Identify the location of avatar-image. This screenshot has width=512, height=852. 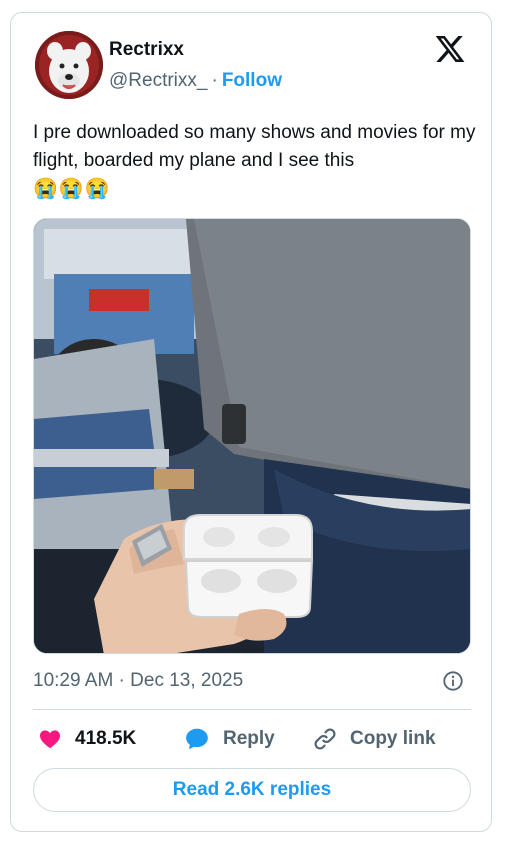
(69, 65).